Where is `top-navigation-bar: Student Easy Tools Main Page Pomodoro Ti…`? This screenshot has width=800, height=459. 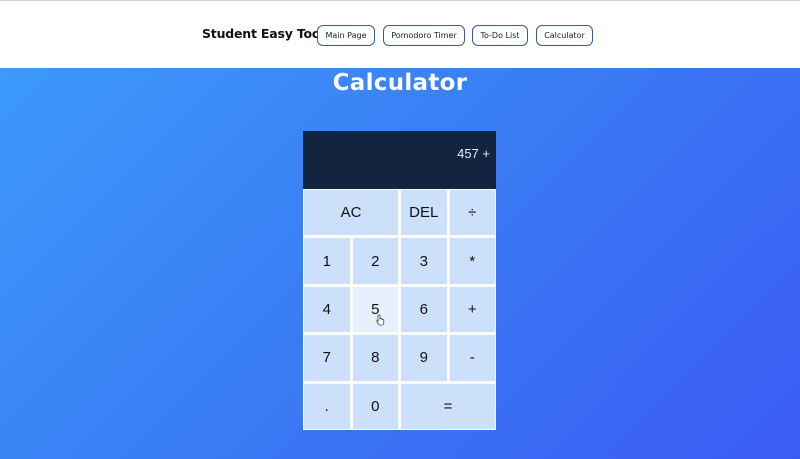 top-navigation-bar: Student Easy Tools Main Page Pomodoro Ti… is located at coordinates (400, 34).